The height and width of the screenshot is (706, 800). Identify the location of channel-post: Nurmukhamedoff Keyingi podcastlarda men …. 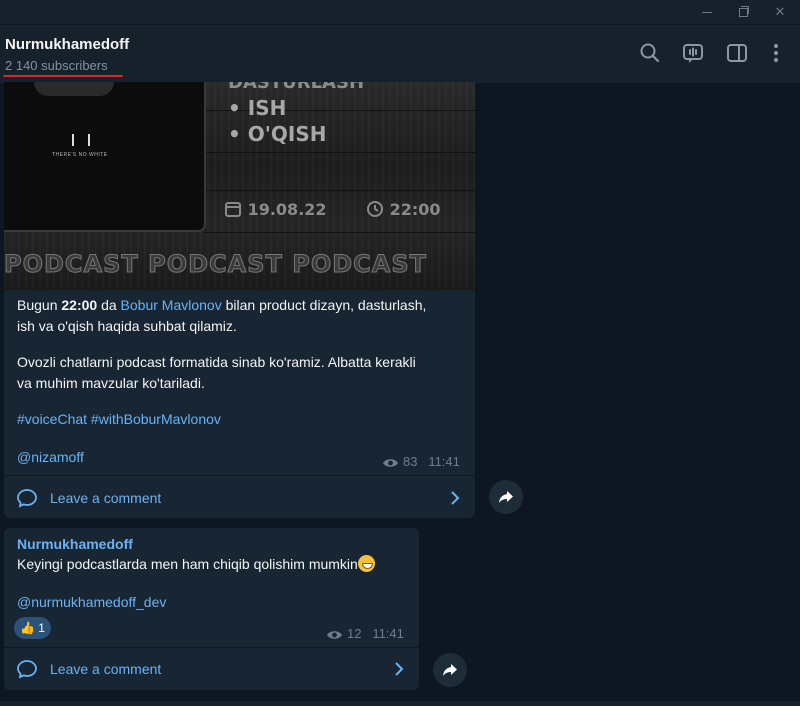
(211, 609).